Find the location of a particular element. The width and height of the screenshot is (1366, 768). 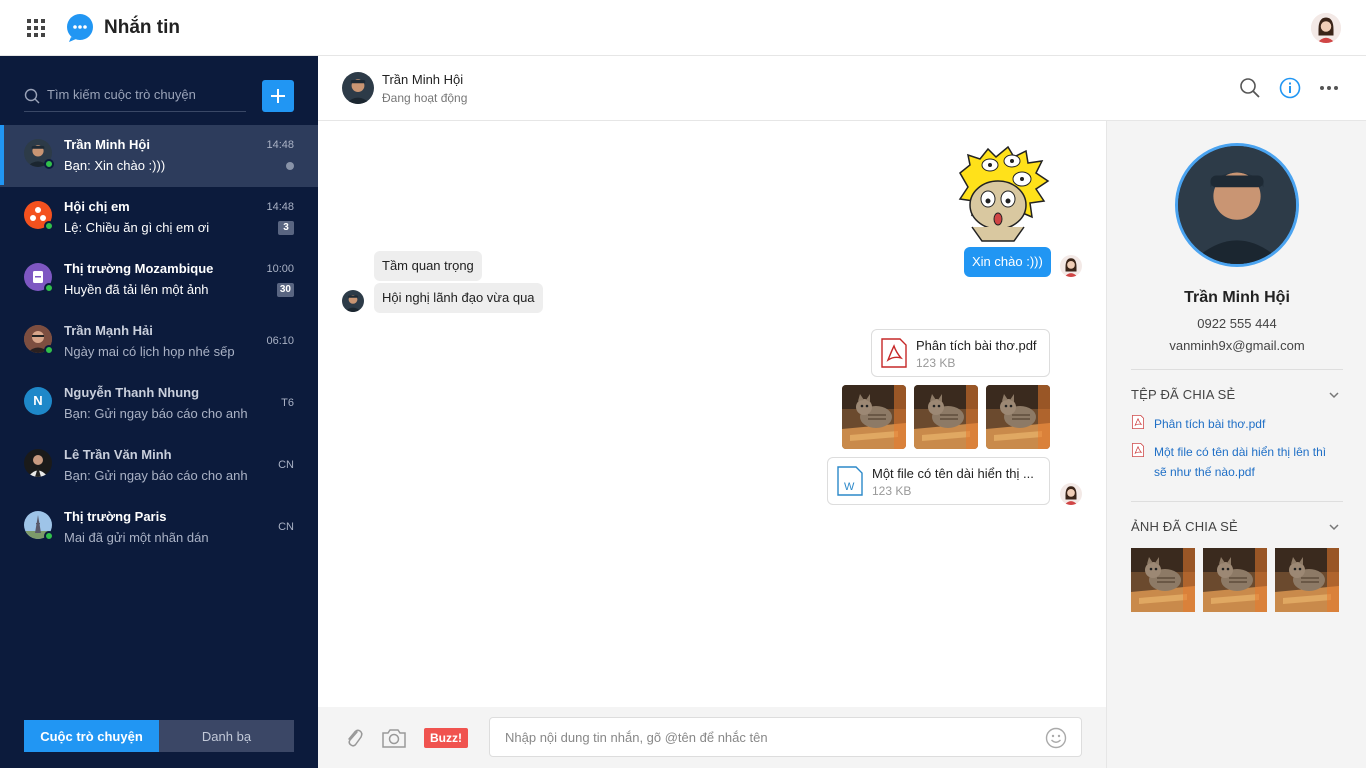

attach-icon is located at coordinates (355, 738).